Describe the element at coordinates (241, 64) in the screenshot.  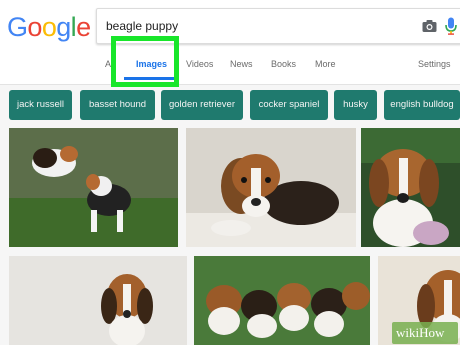
I see `tab-news: News` at that location.